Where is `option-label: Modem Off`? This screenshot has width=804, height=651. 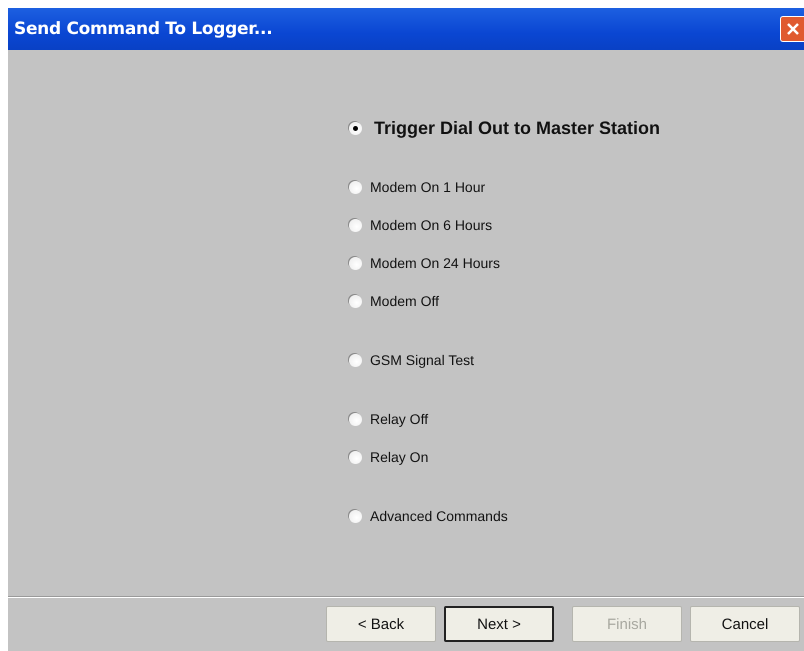 option-label: Modem Off is located at coordinates (404, 301).